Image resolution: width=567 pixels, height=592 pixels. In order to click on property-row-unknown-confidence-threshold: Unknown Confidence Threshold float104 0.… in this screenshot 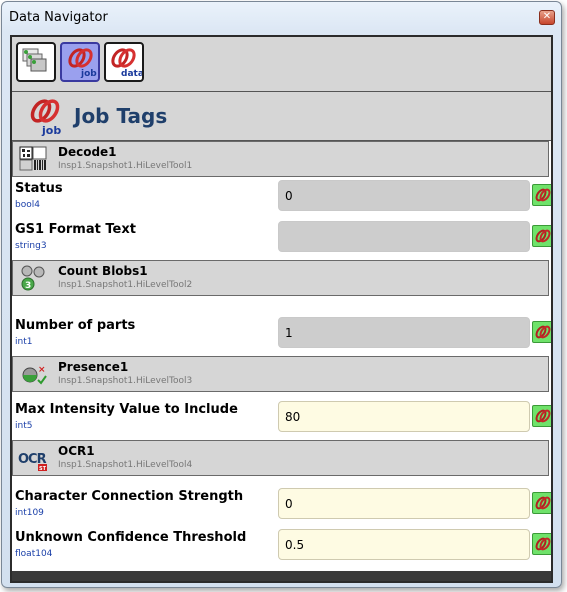, I will do `click(281, 546)`.